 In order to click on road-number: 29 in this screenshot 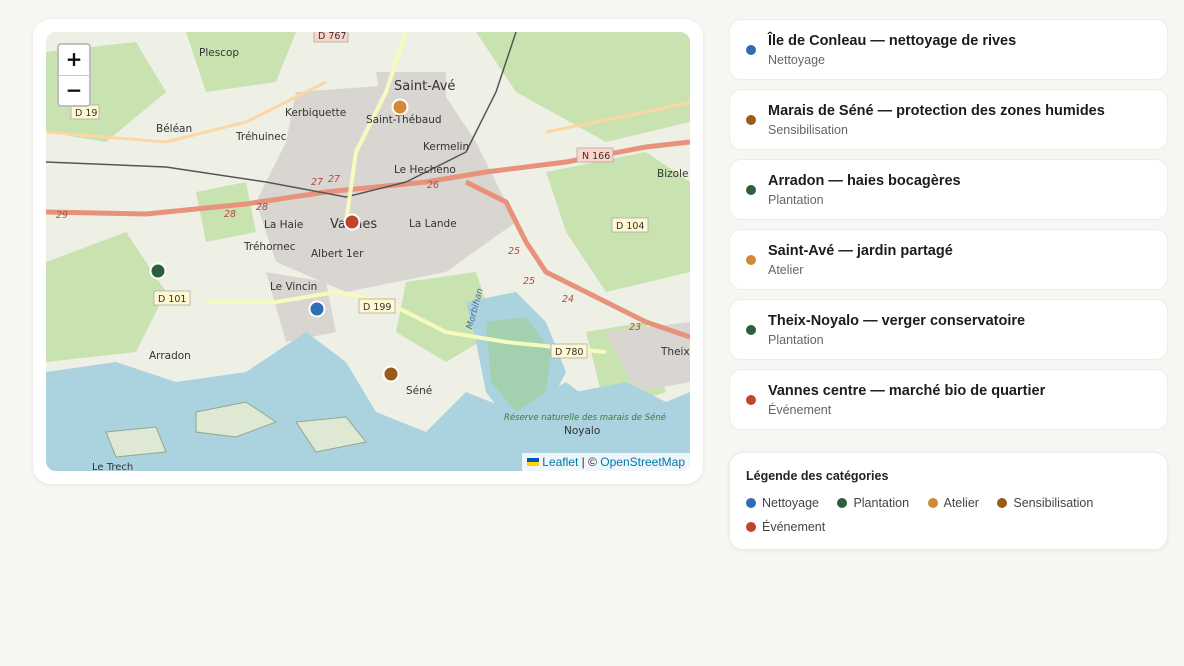, I will do `click(62, 215)`.